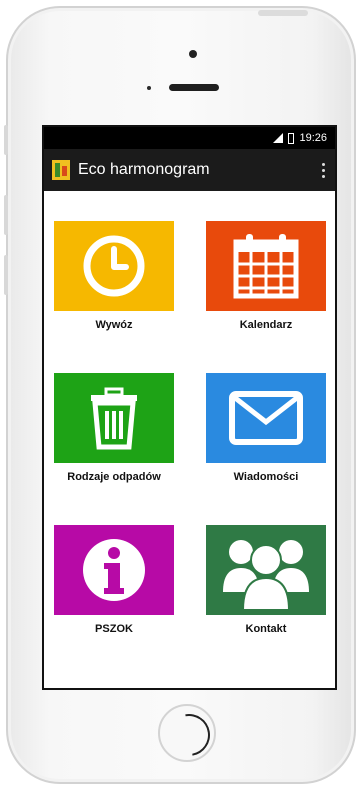 This screenshot has height=791, width=364. I want to click on tile-kontakt: Kontakt, so click(266, 580).